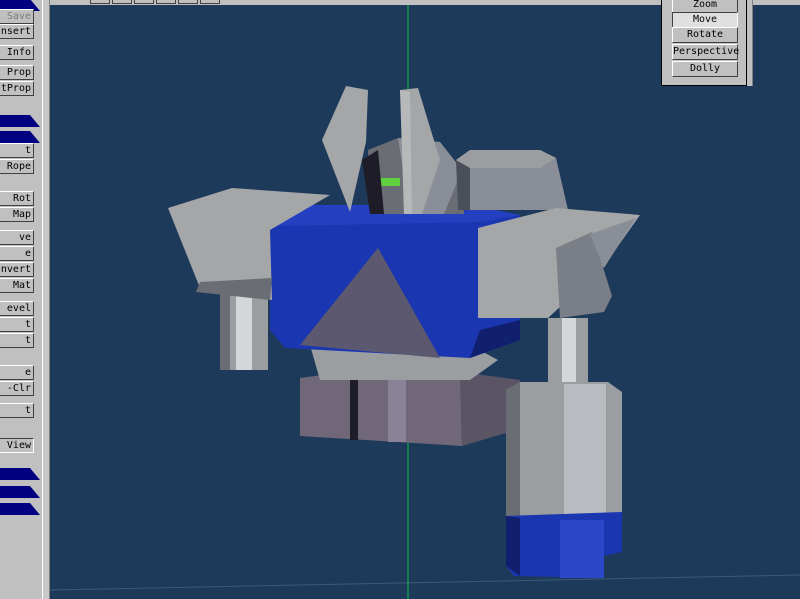 The width and height of the screenshot is (800, 599). What do you see at coordinates (17, 72) in the screenshot?
I see `toolbar-button-3: Prop` at bounding box center [17, 72].